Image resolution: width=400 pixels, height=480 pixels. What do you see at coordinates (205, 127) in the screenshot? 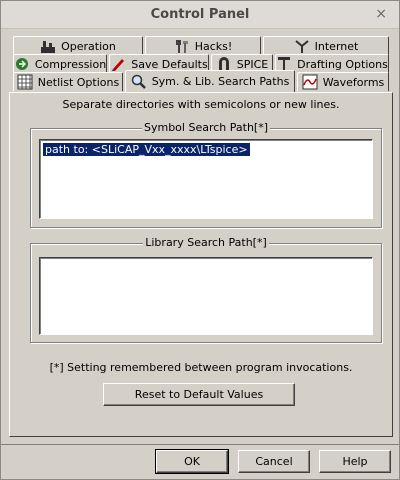
I see `symbol-search-path-label: Symbol Search Path[*]` at bounding box center [205, 127].